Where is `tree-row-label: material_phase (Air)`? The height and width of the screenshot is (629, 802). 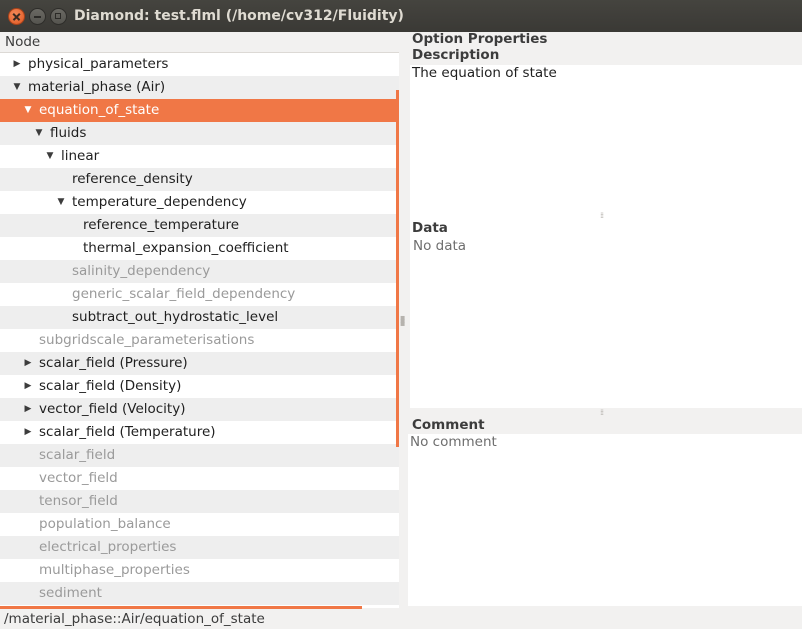
tree-row-label: material_phase (Air) is located at coordinates (97, 87).